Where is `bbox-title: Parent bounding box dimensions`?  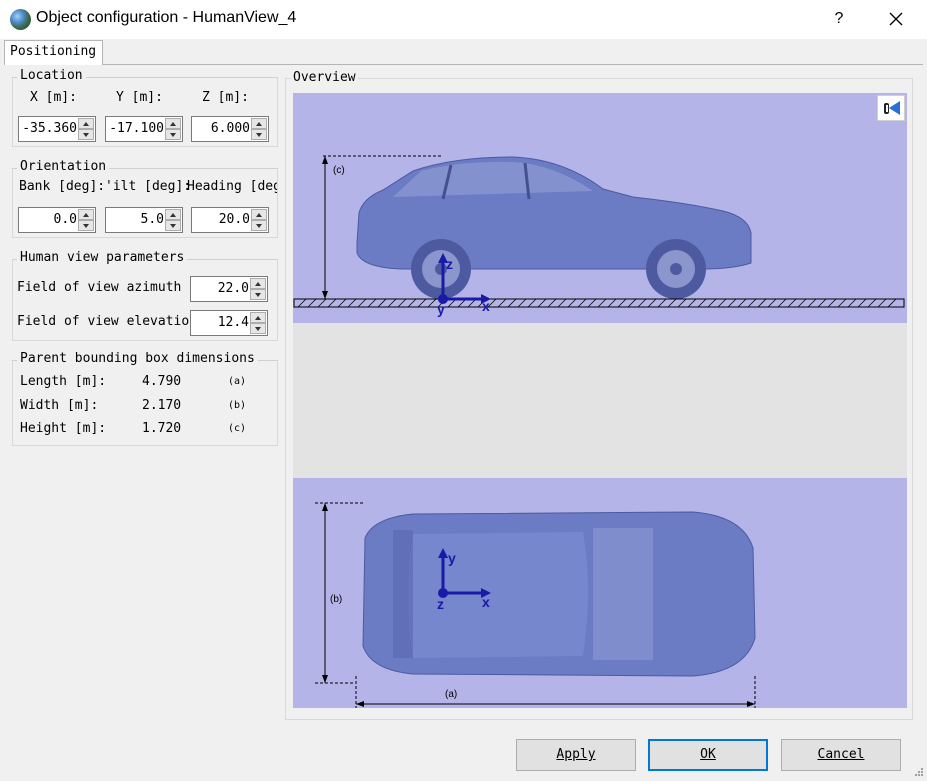
bbox-title: Parent bounding box dimensions is located at coordinates (137, 358).